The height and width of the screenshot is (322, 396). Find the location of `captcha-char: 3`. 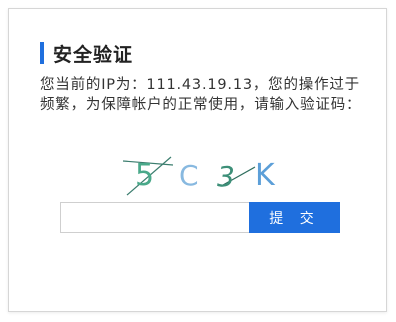

captcha-char: 3 is located at coordinates (226, 176).